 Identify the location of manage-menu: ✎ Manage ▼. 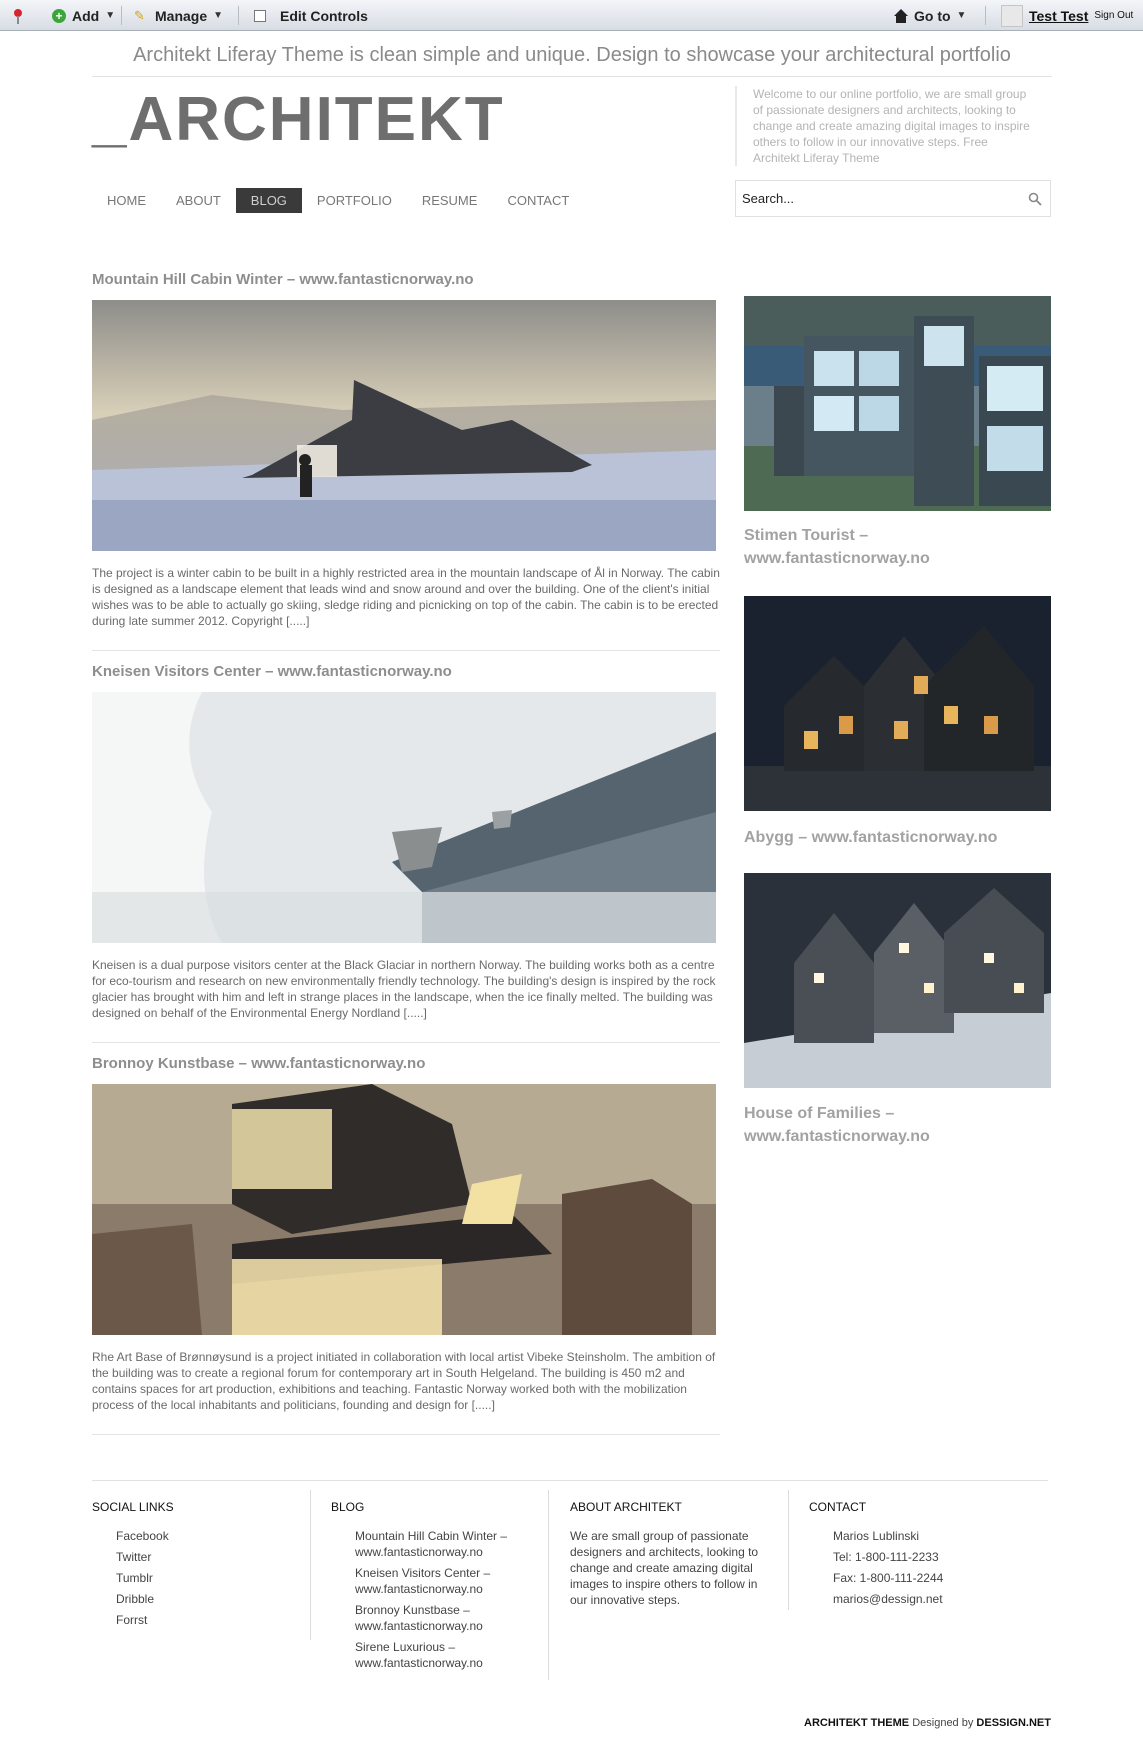
(178, 15).